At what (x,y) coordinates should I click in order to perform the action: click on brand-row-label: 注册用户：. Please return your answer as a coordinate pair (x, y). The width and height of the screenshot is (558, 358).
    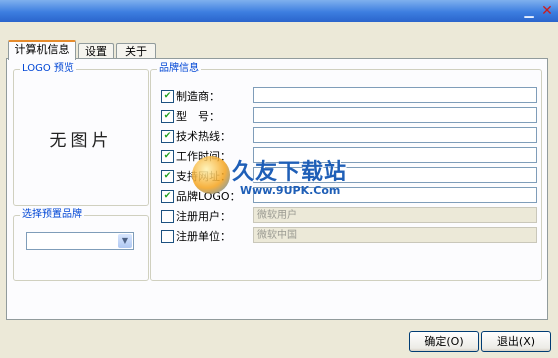
    Looking at the image, I should click on (203, 216).